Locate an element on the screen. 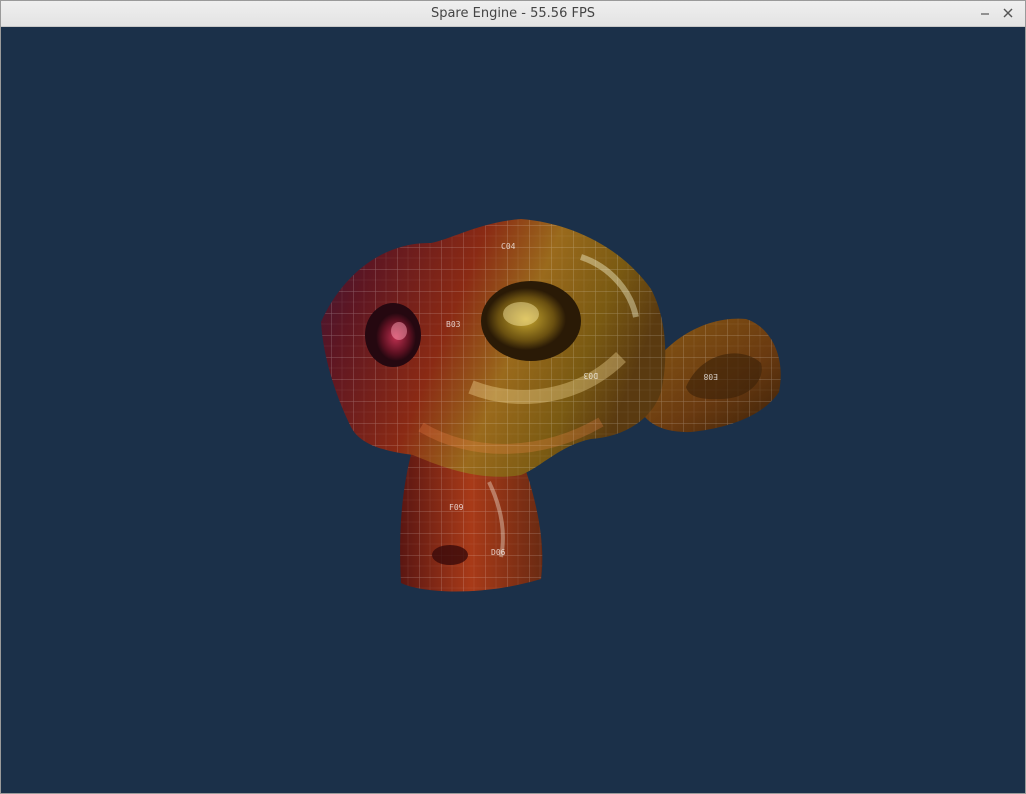 The image size is (1026, 794). texture-label: C04 is located at coordinates (508, 246).